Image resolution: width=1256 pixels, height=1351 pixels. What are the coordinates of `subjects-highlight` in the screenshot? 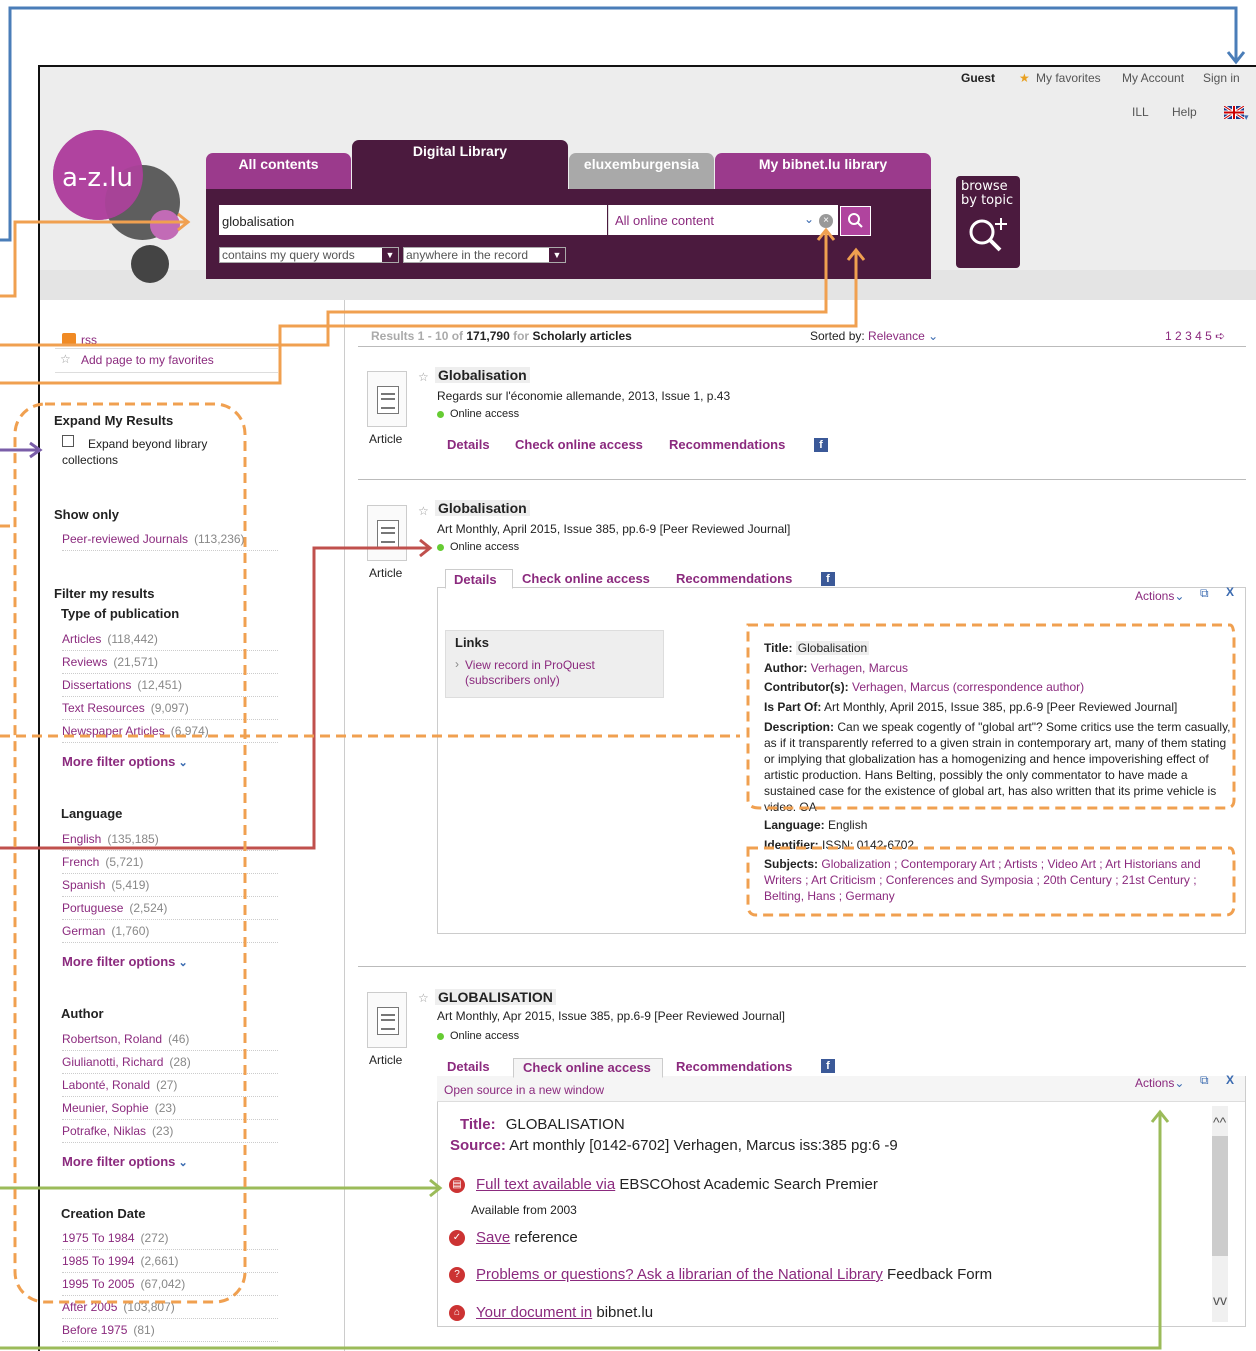 It's located at (991, 881).